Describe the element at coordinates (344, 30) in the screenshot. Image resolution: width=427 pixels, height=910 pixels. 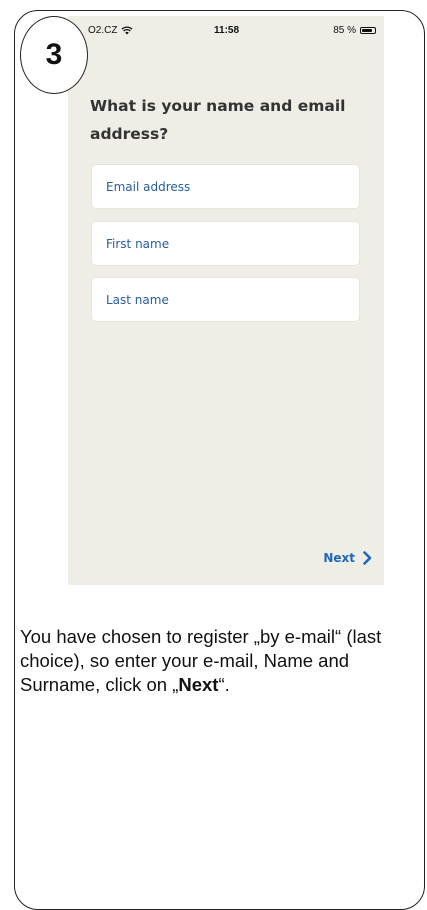
I see `battery-percent: 85 %` at that location.